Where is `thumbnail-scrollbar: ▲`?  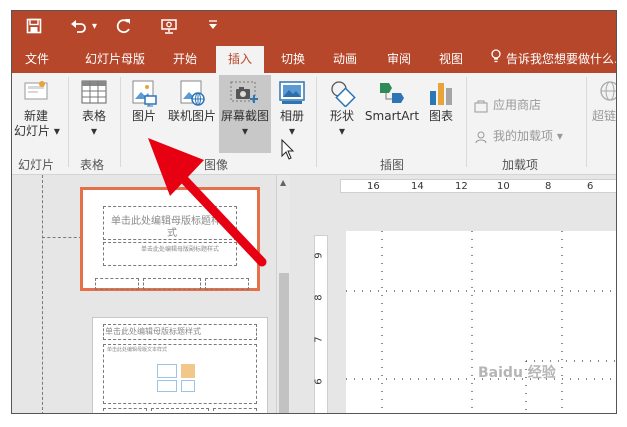 thumbnail-scrollbar: ▲ is located at coordinates (283, 294).